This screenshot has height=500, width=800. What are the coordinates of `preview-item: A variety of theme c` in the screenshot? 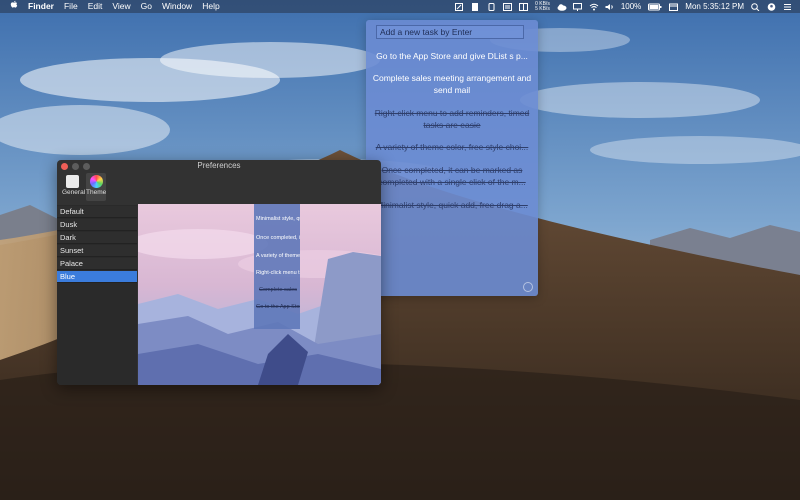 It's located at (278, 256).